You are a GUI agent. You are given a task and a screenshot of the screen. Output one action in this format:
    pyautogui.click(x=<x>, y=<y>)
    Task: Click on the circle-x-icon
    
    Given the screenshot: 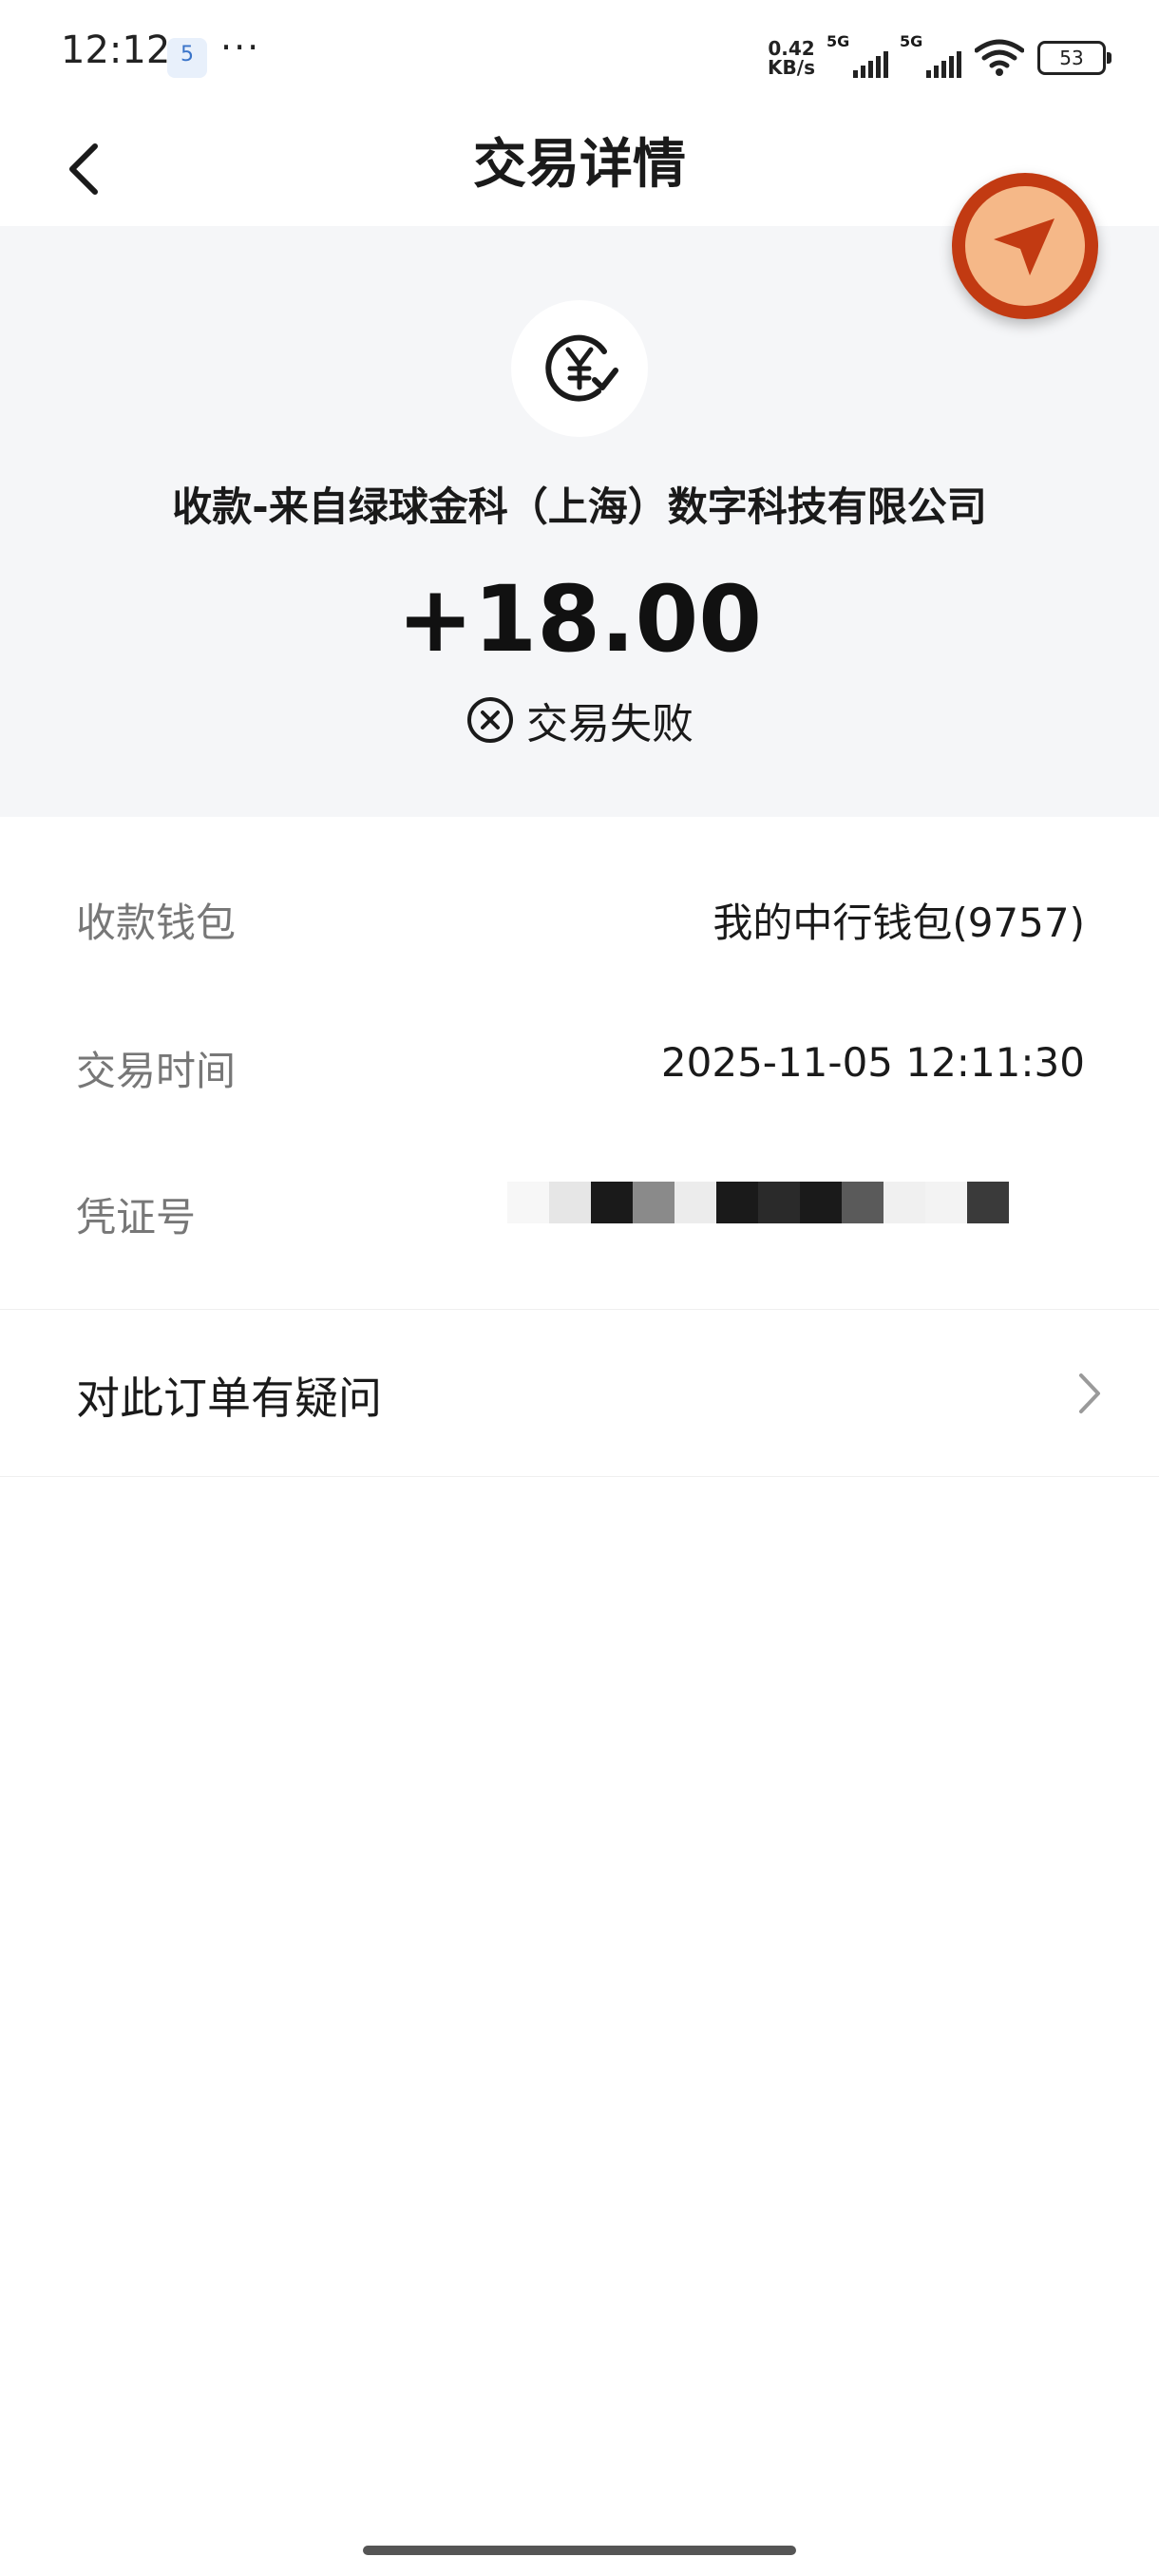 What is the action you would take?
    pyautogui.click(x=490, y=720)
    